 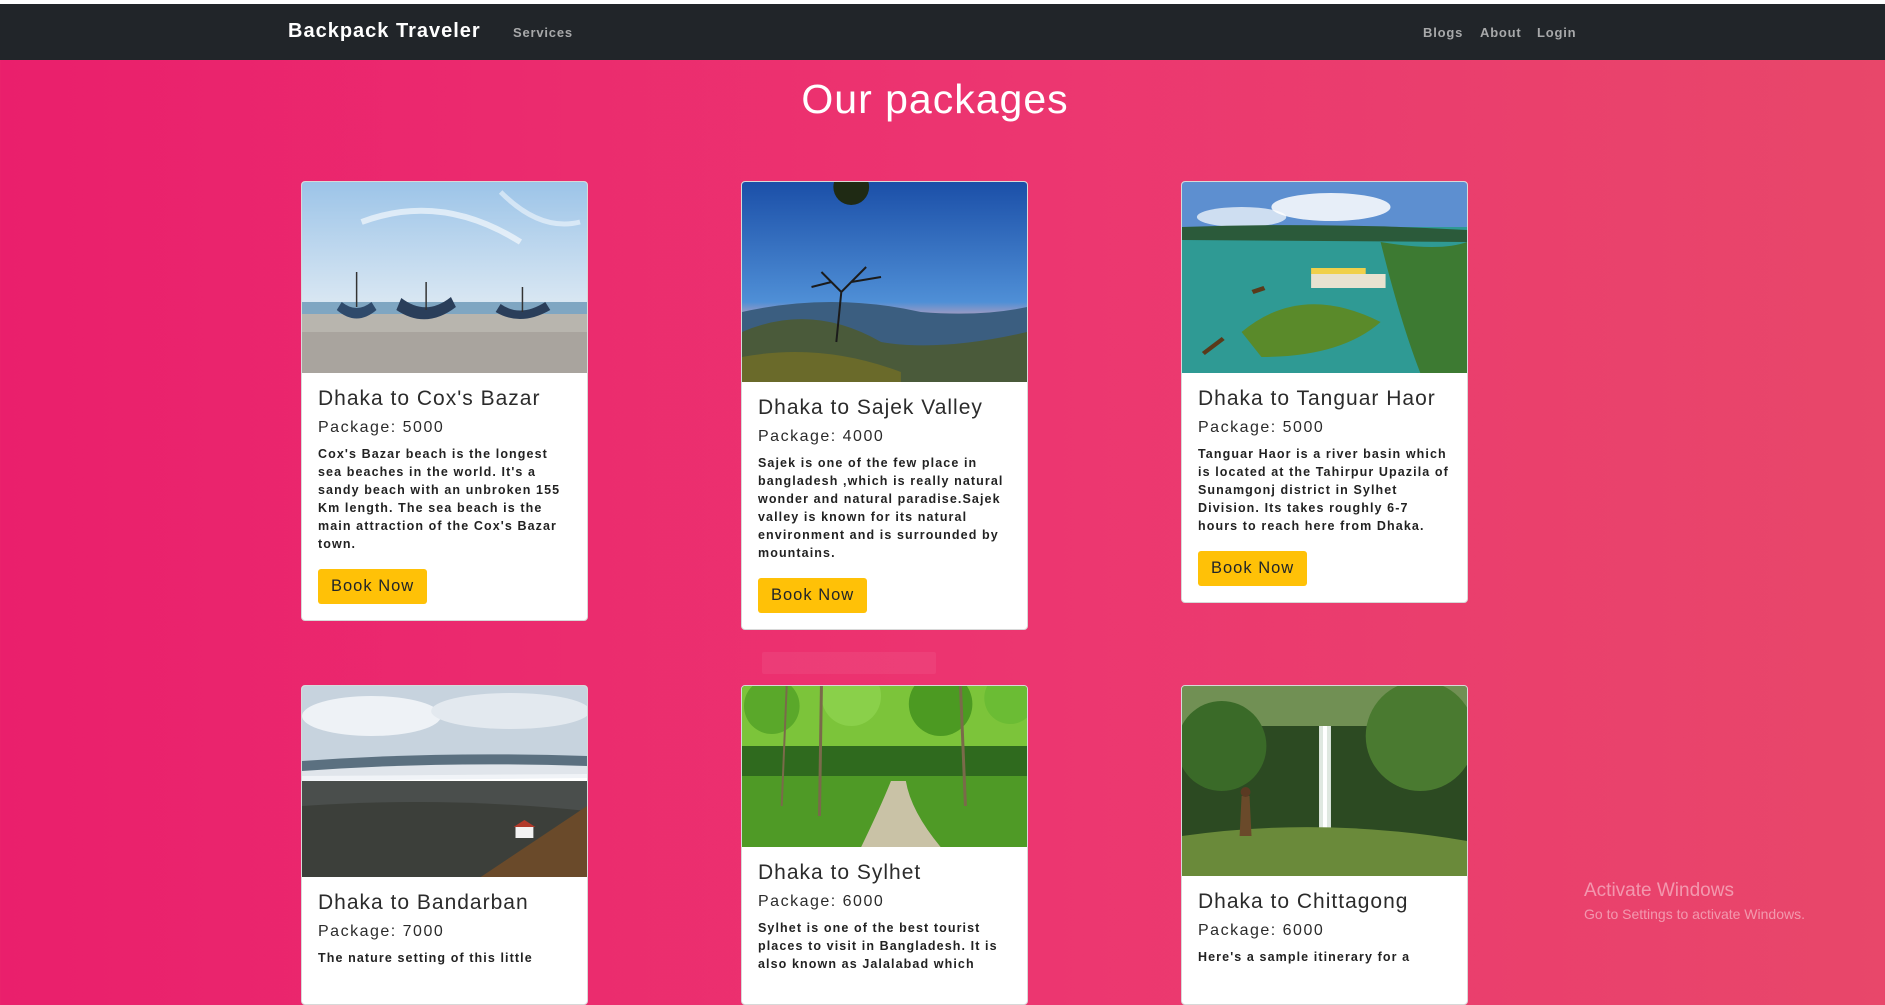 I want to click on card-title: Dhaka to Sajek Valley, so click(x=870, y=407).